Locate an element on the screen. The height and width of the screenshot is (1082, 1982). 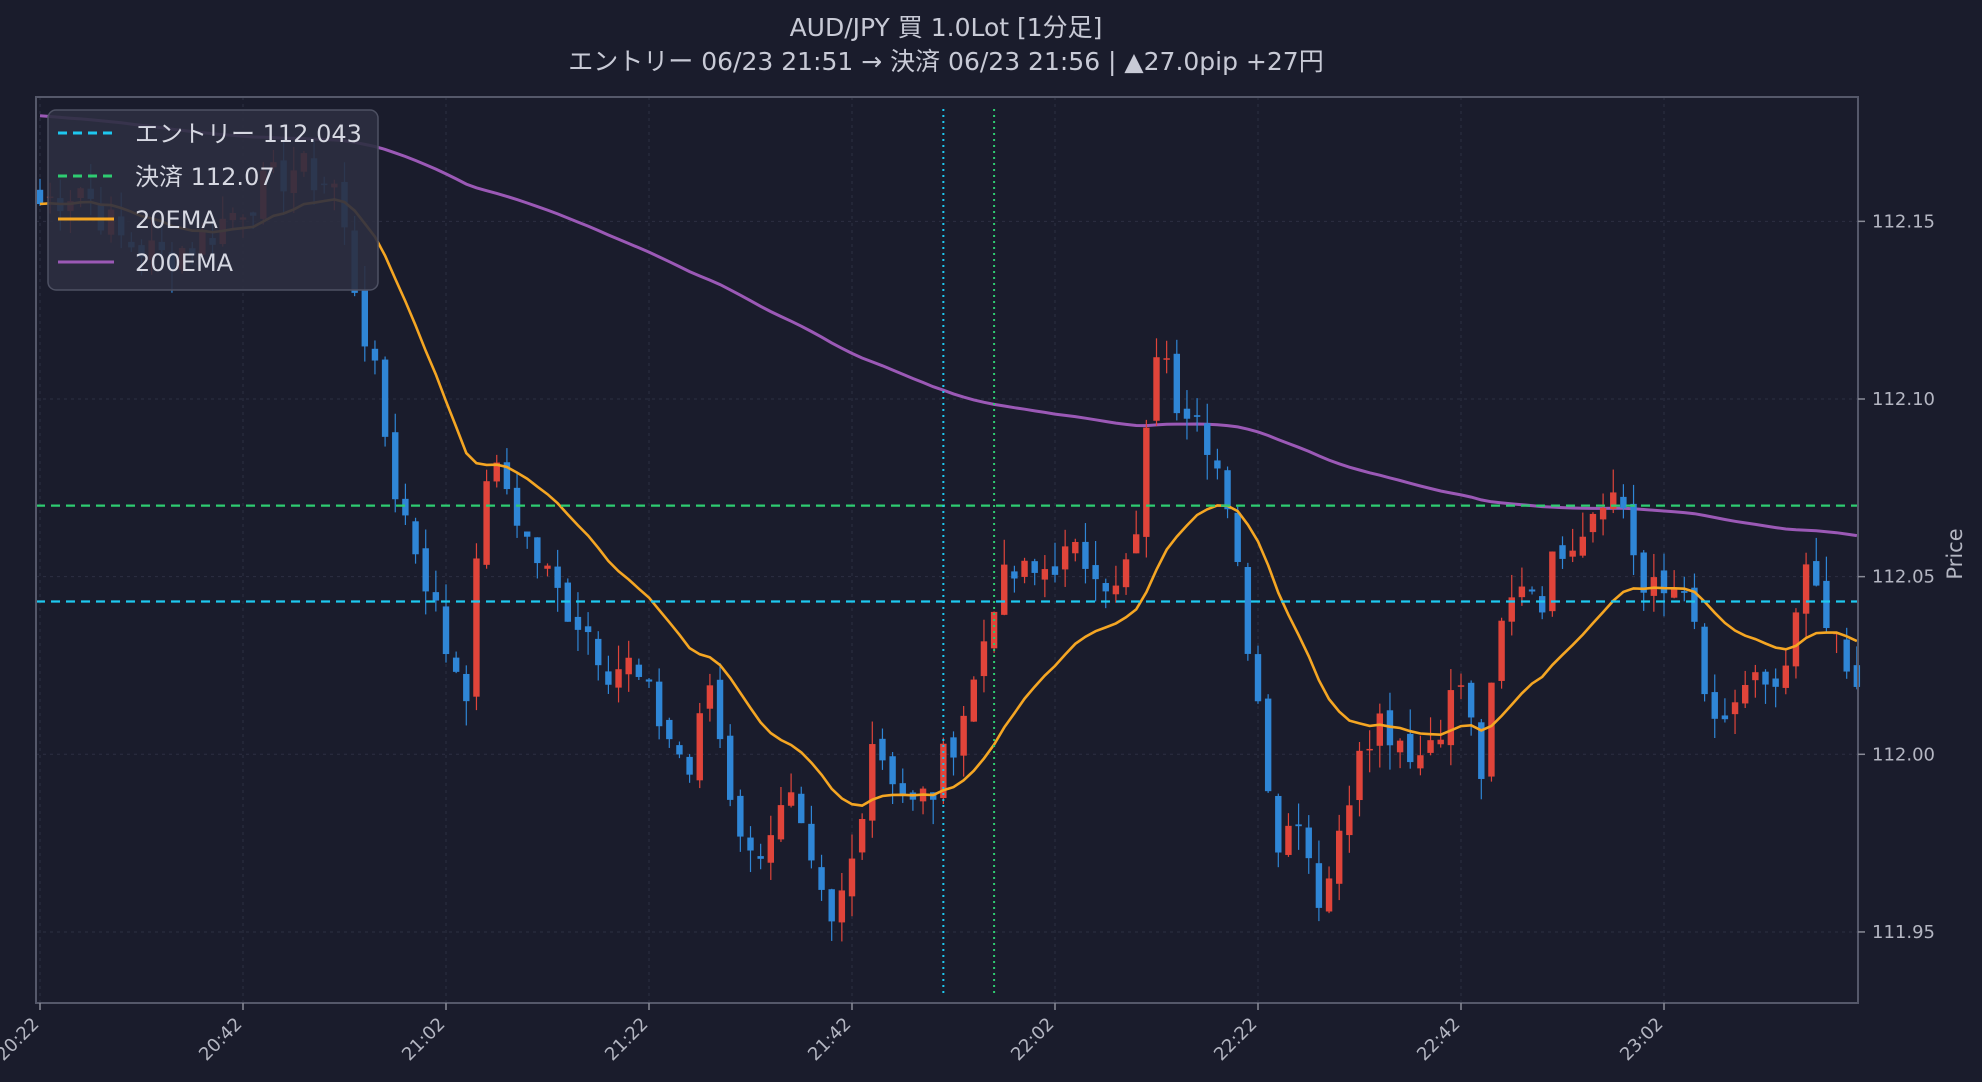
legend-ema20-label: 20EMA is located at coordinates (176, 220).